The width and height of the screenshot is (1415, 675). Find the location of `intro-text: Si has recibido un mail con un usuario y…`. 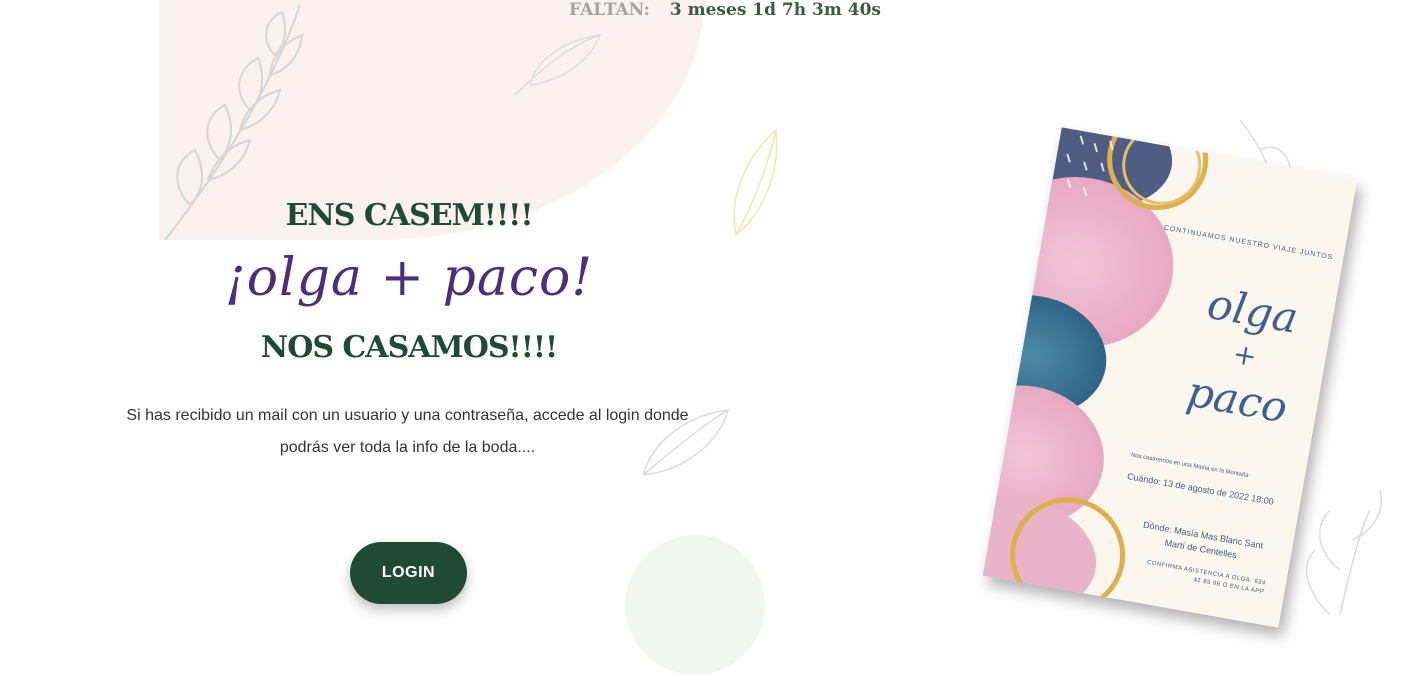

intro-text: Si has recibido un mail con un usuario y… is located at coordinates (407, 431).